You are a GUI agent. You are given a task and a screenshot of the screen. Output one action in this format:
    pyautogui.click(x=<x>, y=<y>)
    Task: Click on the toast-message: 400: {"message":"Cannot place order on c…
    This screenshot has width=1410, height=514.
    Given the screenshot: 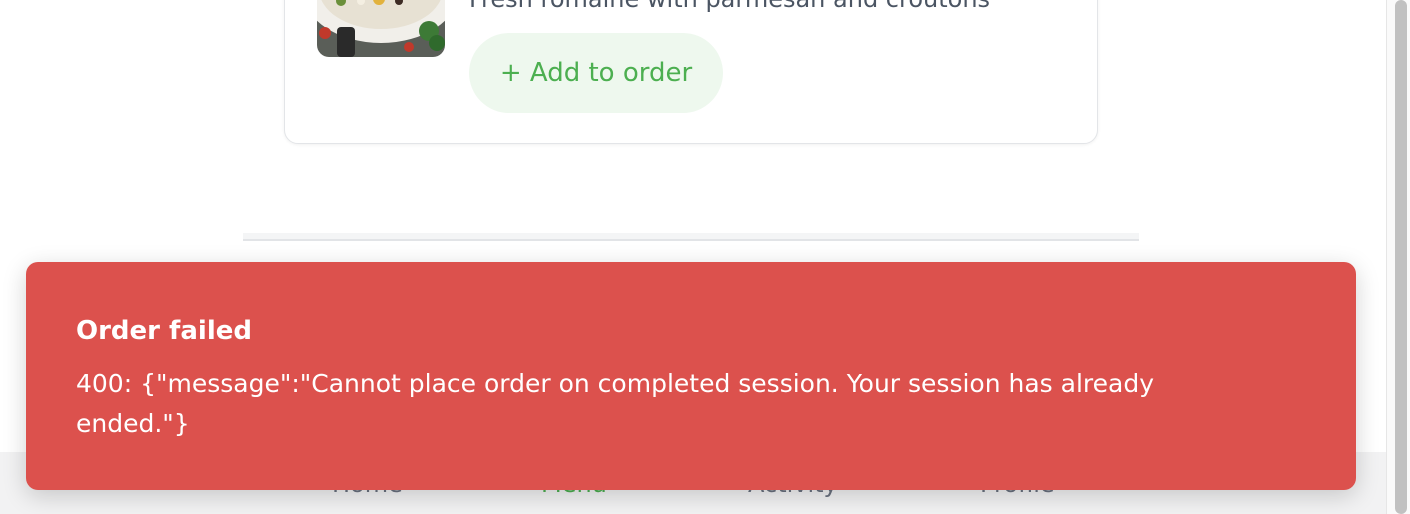 What is the action you would take?
    pyautogui.click(x=615, y=403)
    